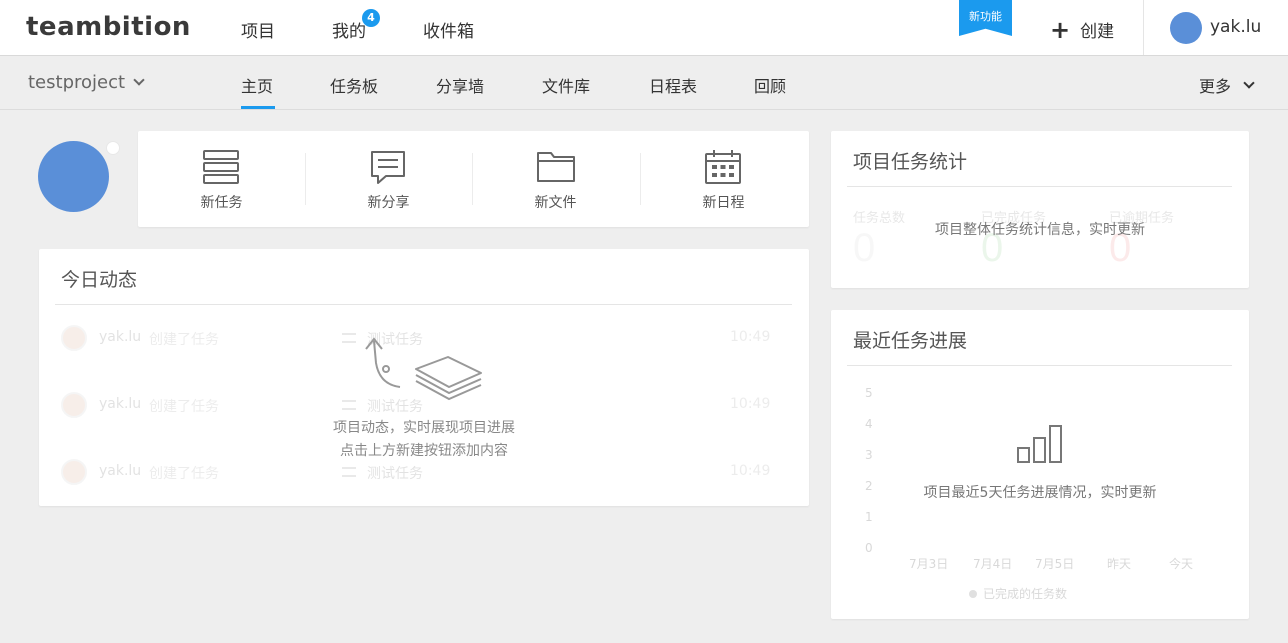 The image size is (1288, 643). What do you see at coordinates (644, 28) in the screenshot?
I see `top-header: teambition 项目 我的 4 收件箱 新功能 + 创建 yak.lu` at bounding box center [644, 28].